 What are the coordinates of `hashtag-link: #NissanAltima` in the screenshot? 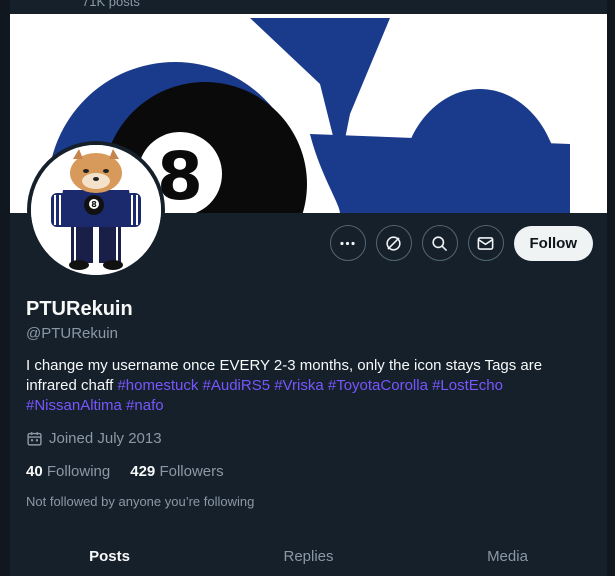 It's located at (74, 405).